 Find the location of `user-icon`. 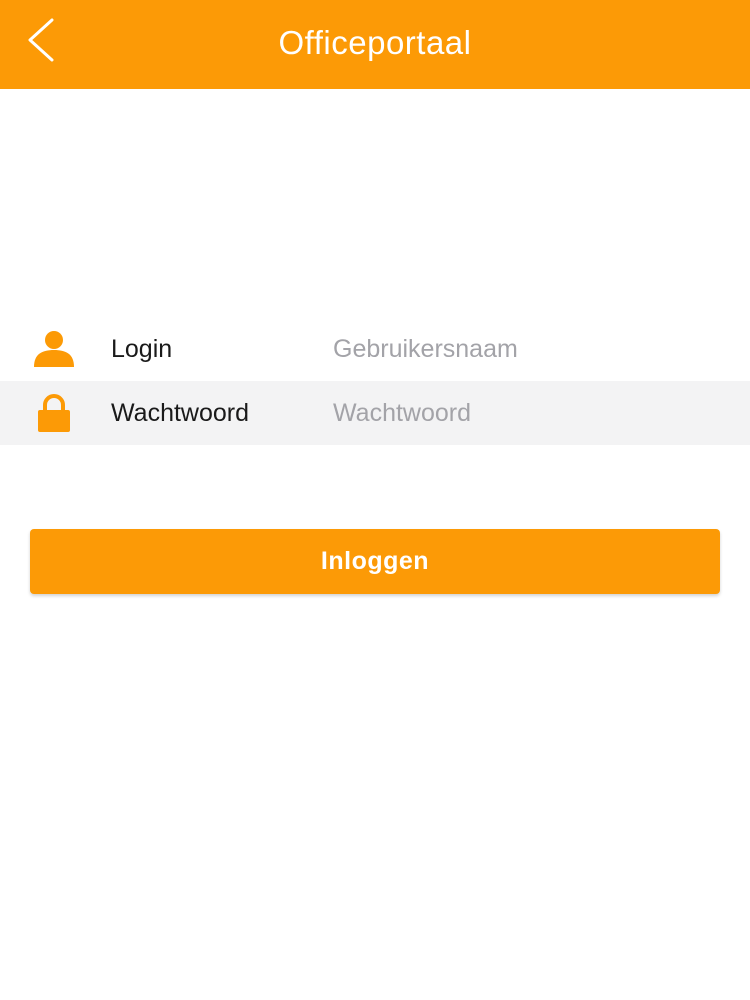

user-icon is located at coordinates (54, 349).